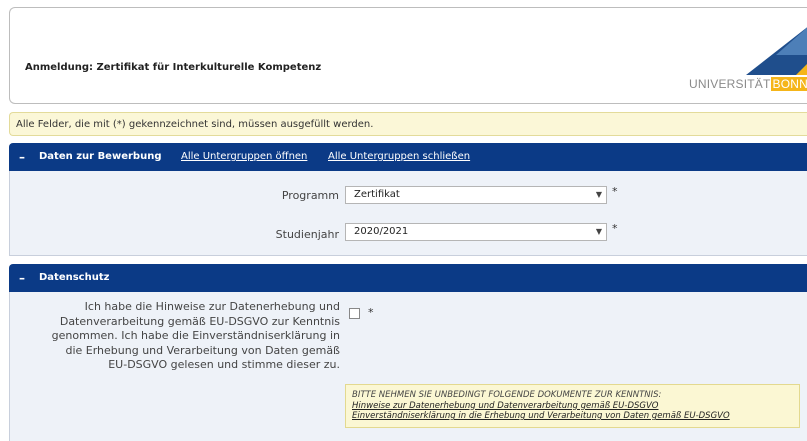 The height and width of the screenshot is (441, 807). What do you see at coordinates (729, 84) in the screenshot?
I see `logo-text: UNIVERSITÄT` at bounding box center [729, 84].